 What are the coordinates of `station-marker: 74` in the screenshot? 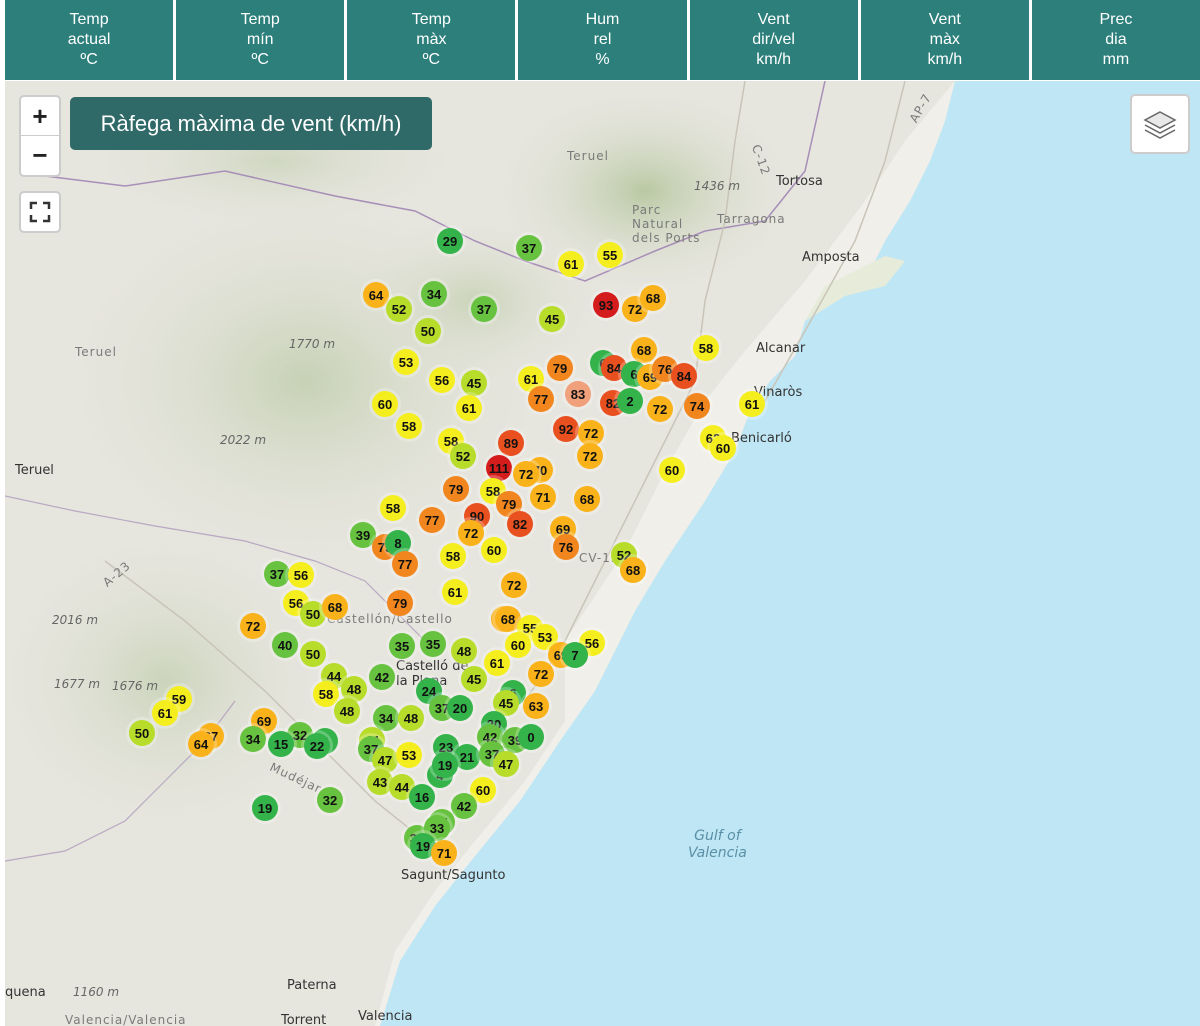 It's located at (697, 406).